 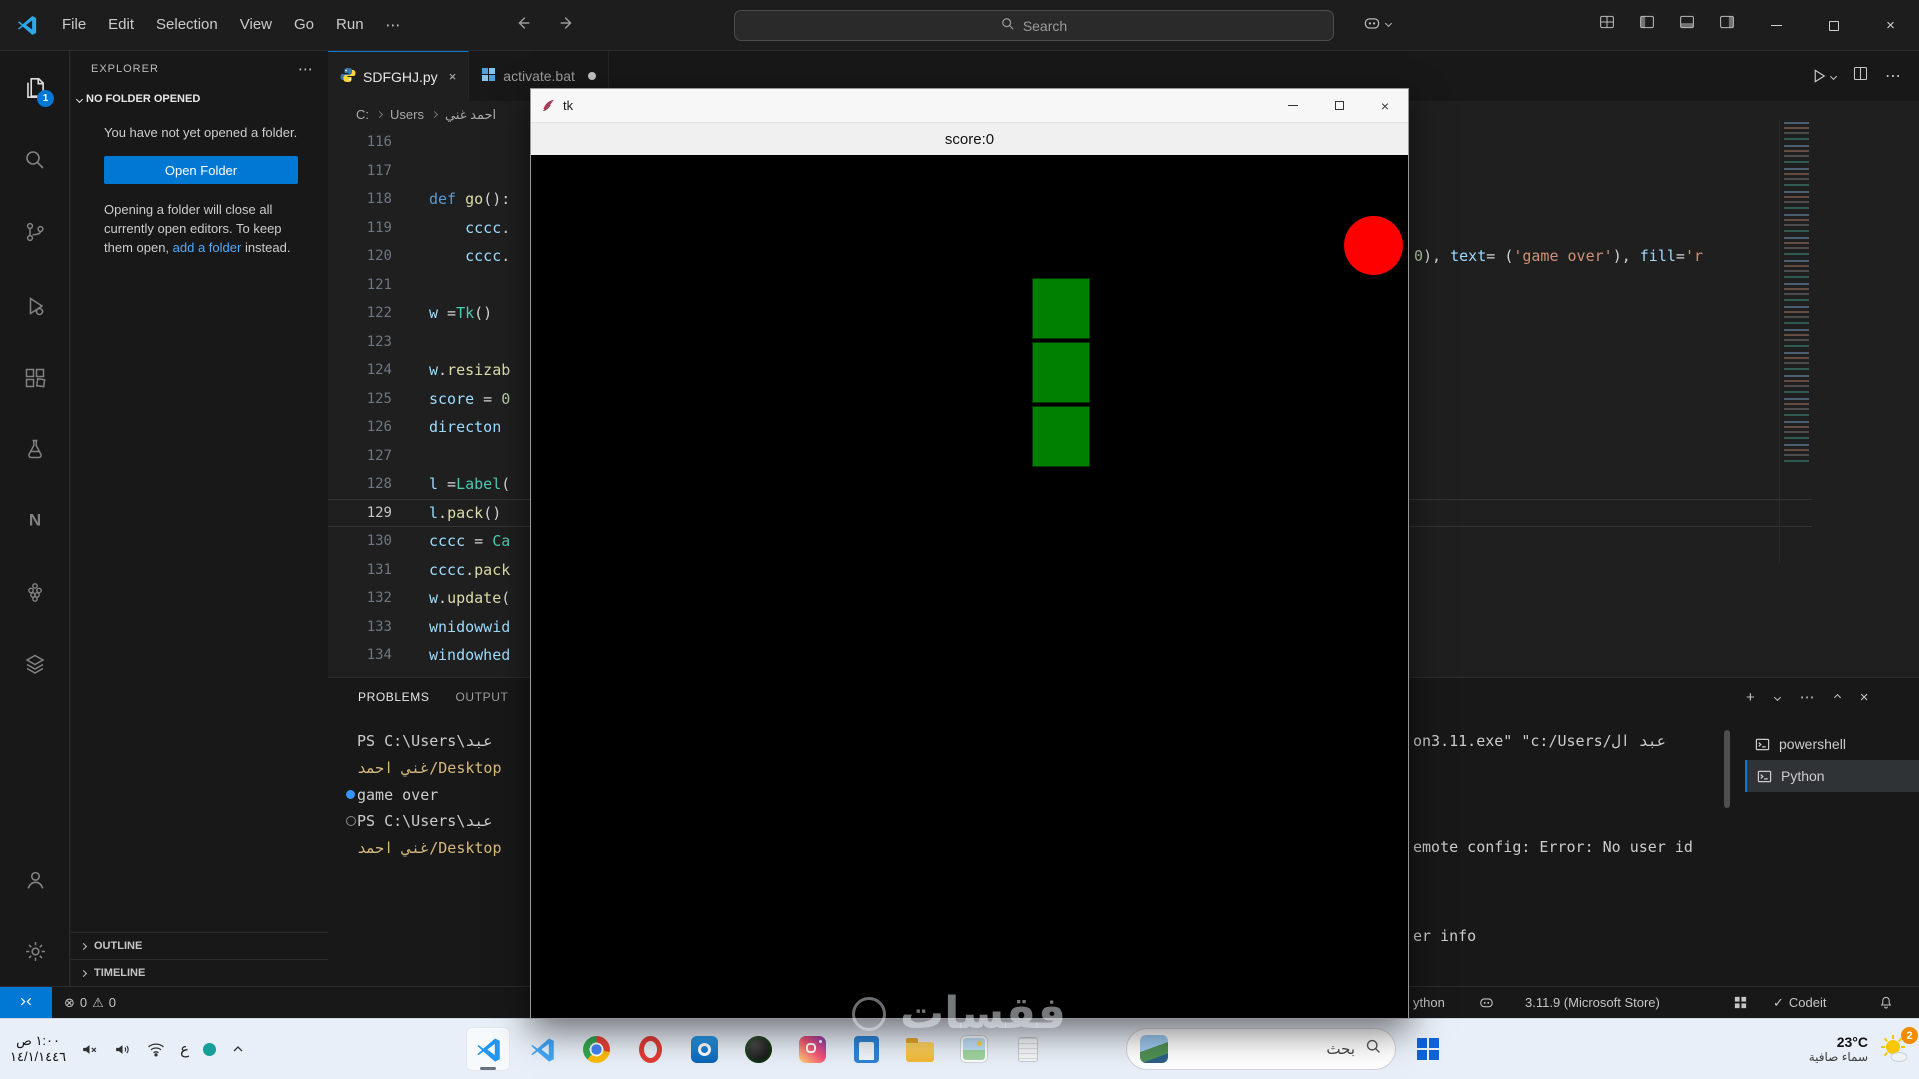 What do you see at coordinates (1777, 697) in the screenshot?
I see `terminal-dropdown-icon` at bounding box center [1777, 697].